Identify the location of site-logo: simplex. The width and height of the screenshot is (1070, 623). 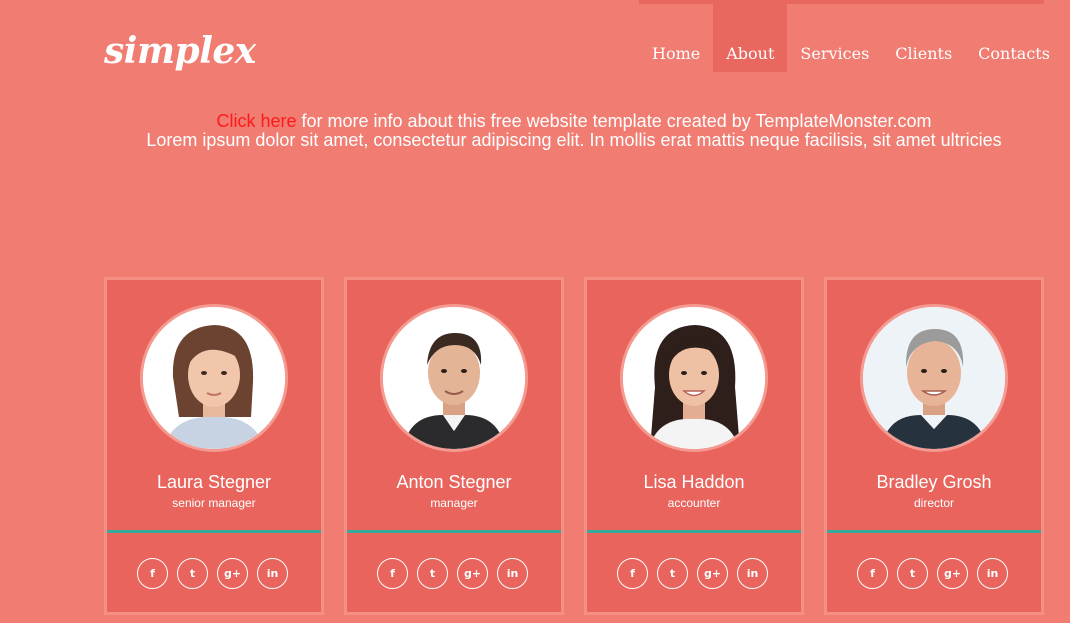
(180, 51).